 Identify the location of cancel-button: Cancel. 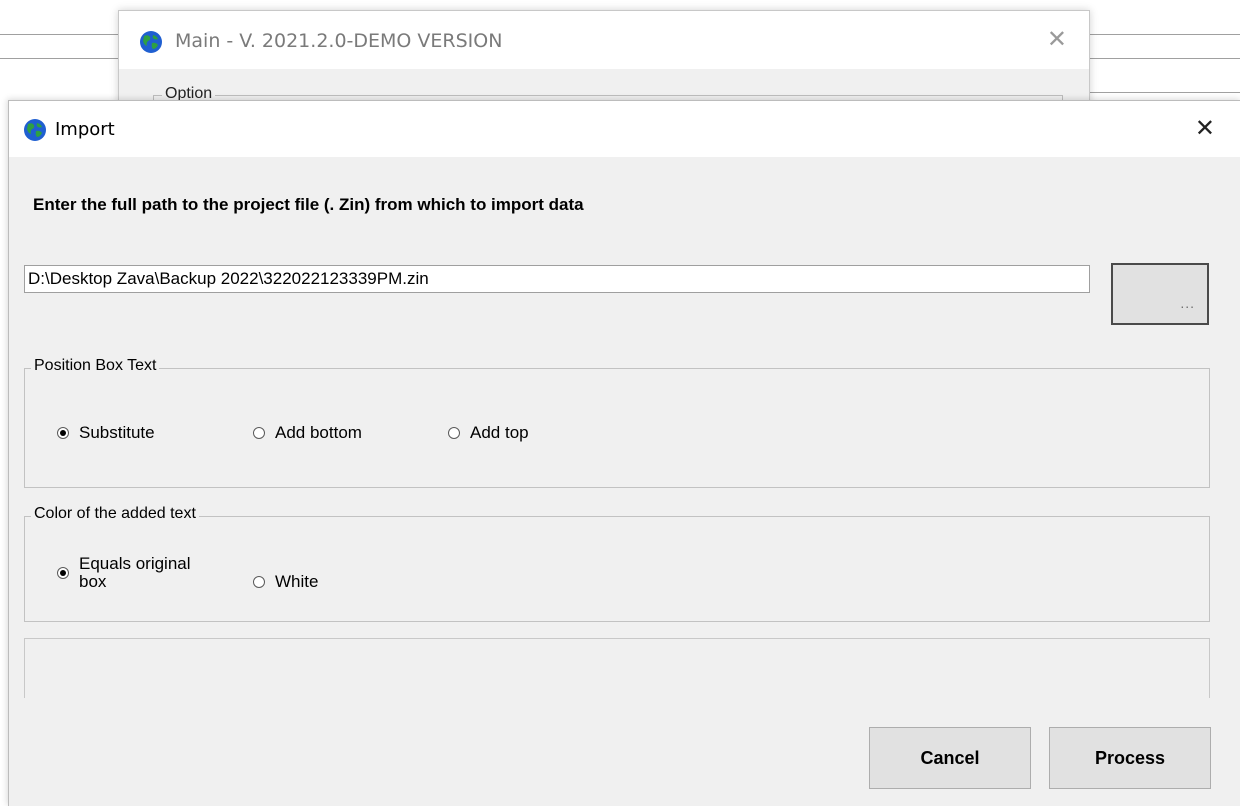
(950, 758).